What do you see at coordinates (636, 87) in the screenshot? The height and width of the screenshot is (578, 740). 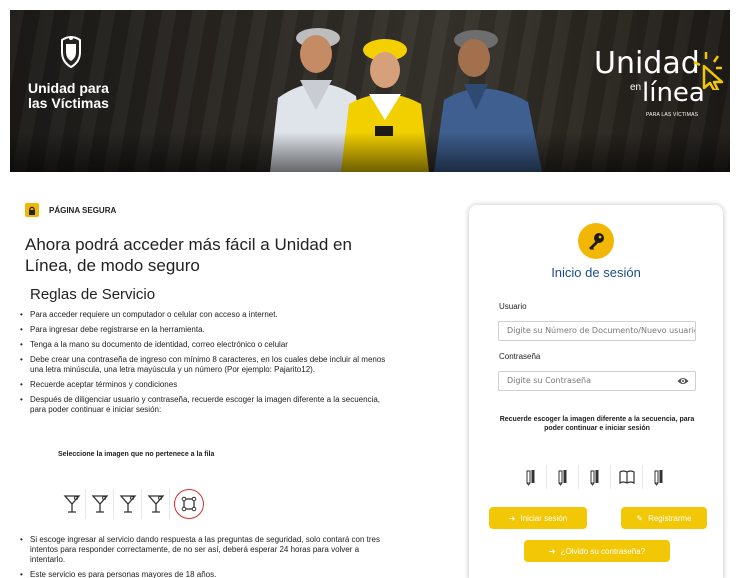 I see `product-logo-en: en` at bounding box center [636, 87].